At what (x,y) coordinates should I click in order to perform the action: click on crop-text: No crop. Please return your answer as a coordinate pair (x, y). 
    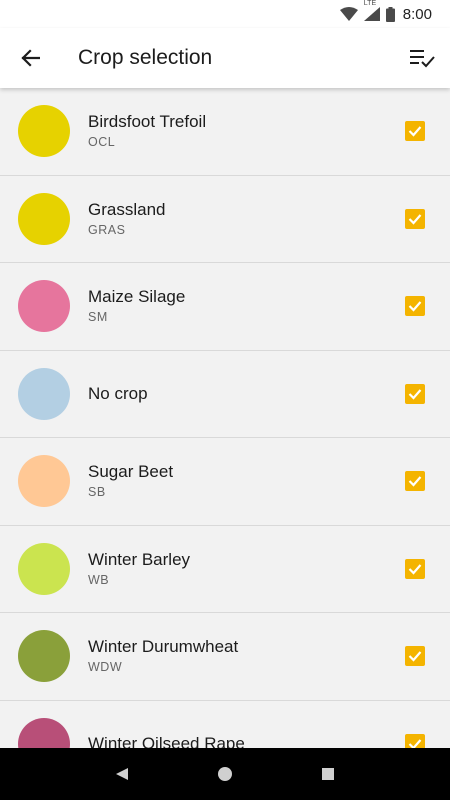
    Looking at the image, I should click on (118, 394).